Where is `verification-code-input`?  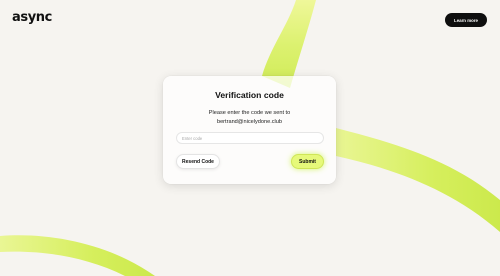
verification-code-input is located at coordinates (250, 138).